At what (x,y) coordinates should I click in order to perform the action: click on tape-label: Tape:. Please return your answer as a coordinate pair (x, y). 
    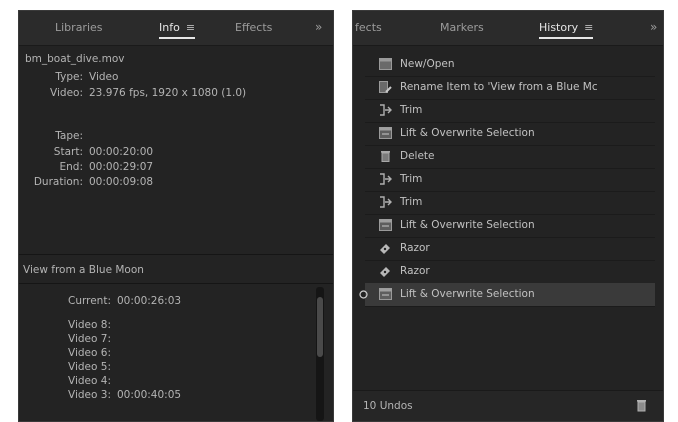
    Looking at the image, I should click on (69, 136).